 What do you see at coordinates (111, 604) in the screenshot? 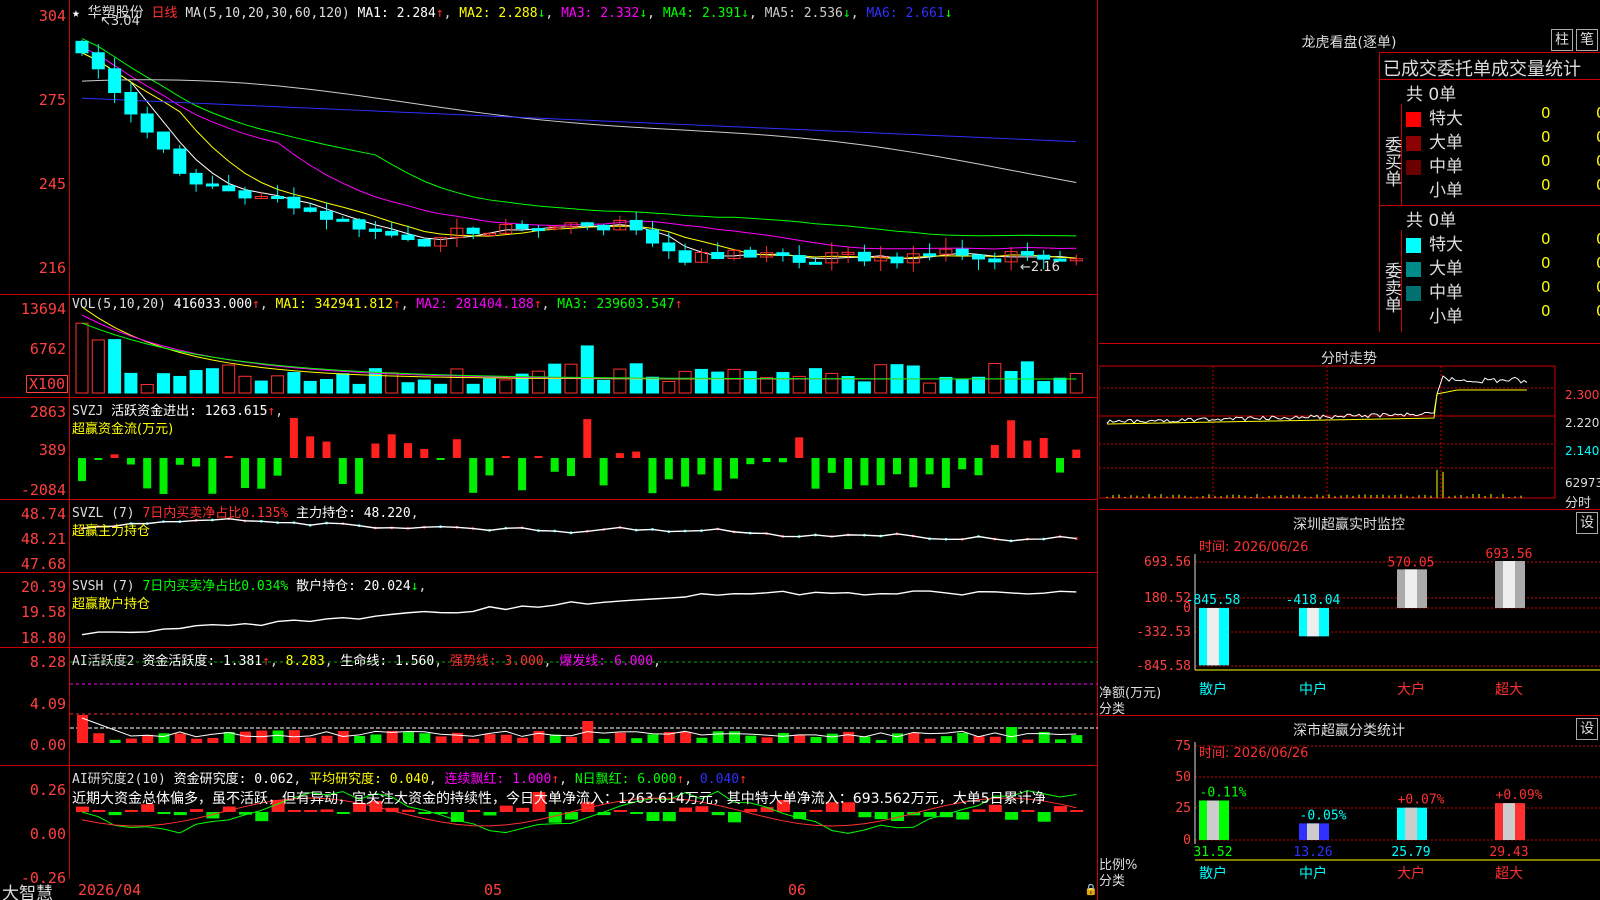
I see `svsh-subtitle: 超赢散户持仓` at bounding box center [111, 604].